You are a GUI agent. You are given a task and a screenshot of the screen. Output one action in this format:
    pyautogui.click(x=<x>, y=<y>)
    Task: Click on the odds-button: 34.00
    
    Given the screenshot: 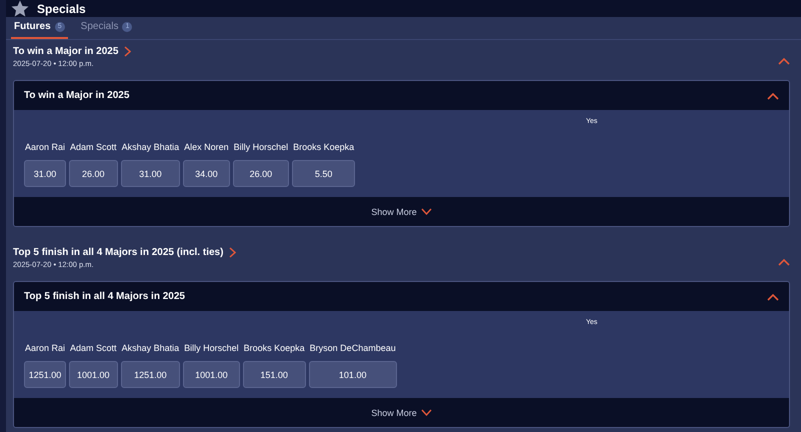 What is the action you would take?
    pyautogui.click(x=206, y=173)
    